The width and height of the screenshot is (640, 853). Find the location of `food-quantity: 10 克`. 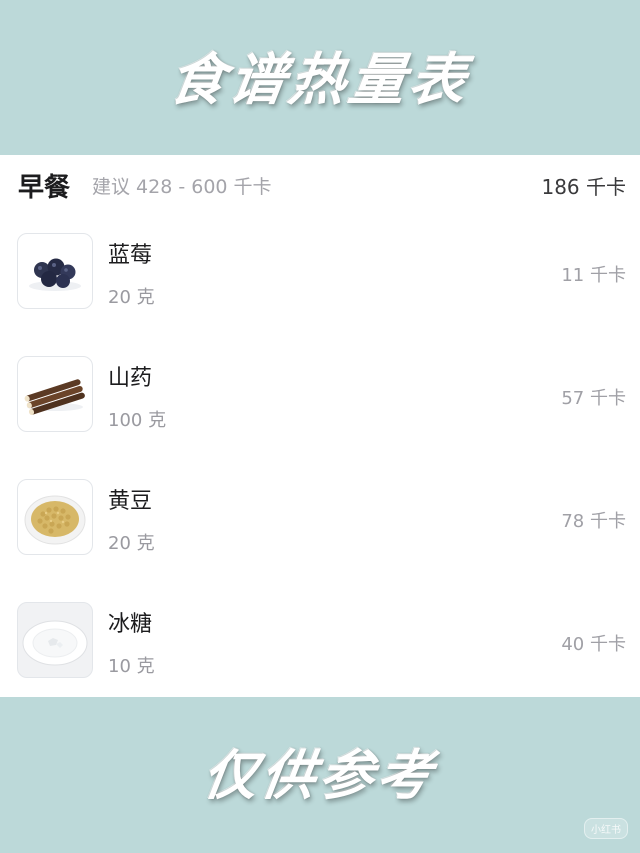

food-quantity: 10 克 is located at coordinates (131, 666).